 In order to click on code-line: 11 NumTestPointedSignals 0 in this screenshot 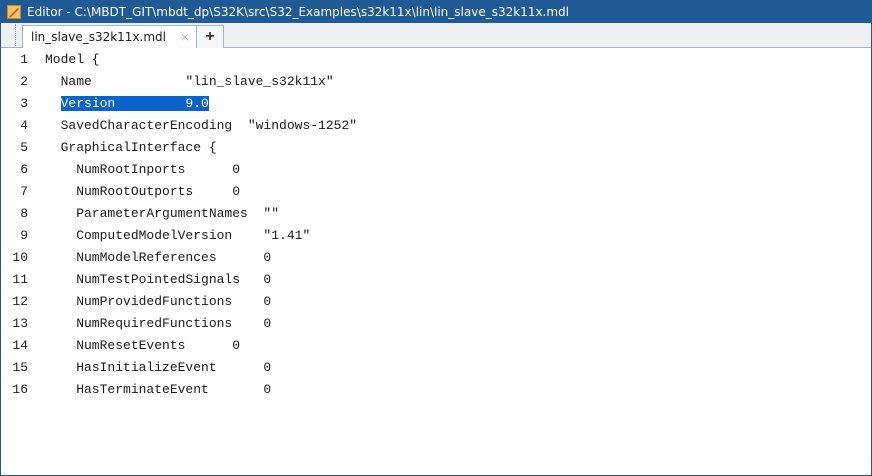, I will do `click(436, 279)`.